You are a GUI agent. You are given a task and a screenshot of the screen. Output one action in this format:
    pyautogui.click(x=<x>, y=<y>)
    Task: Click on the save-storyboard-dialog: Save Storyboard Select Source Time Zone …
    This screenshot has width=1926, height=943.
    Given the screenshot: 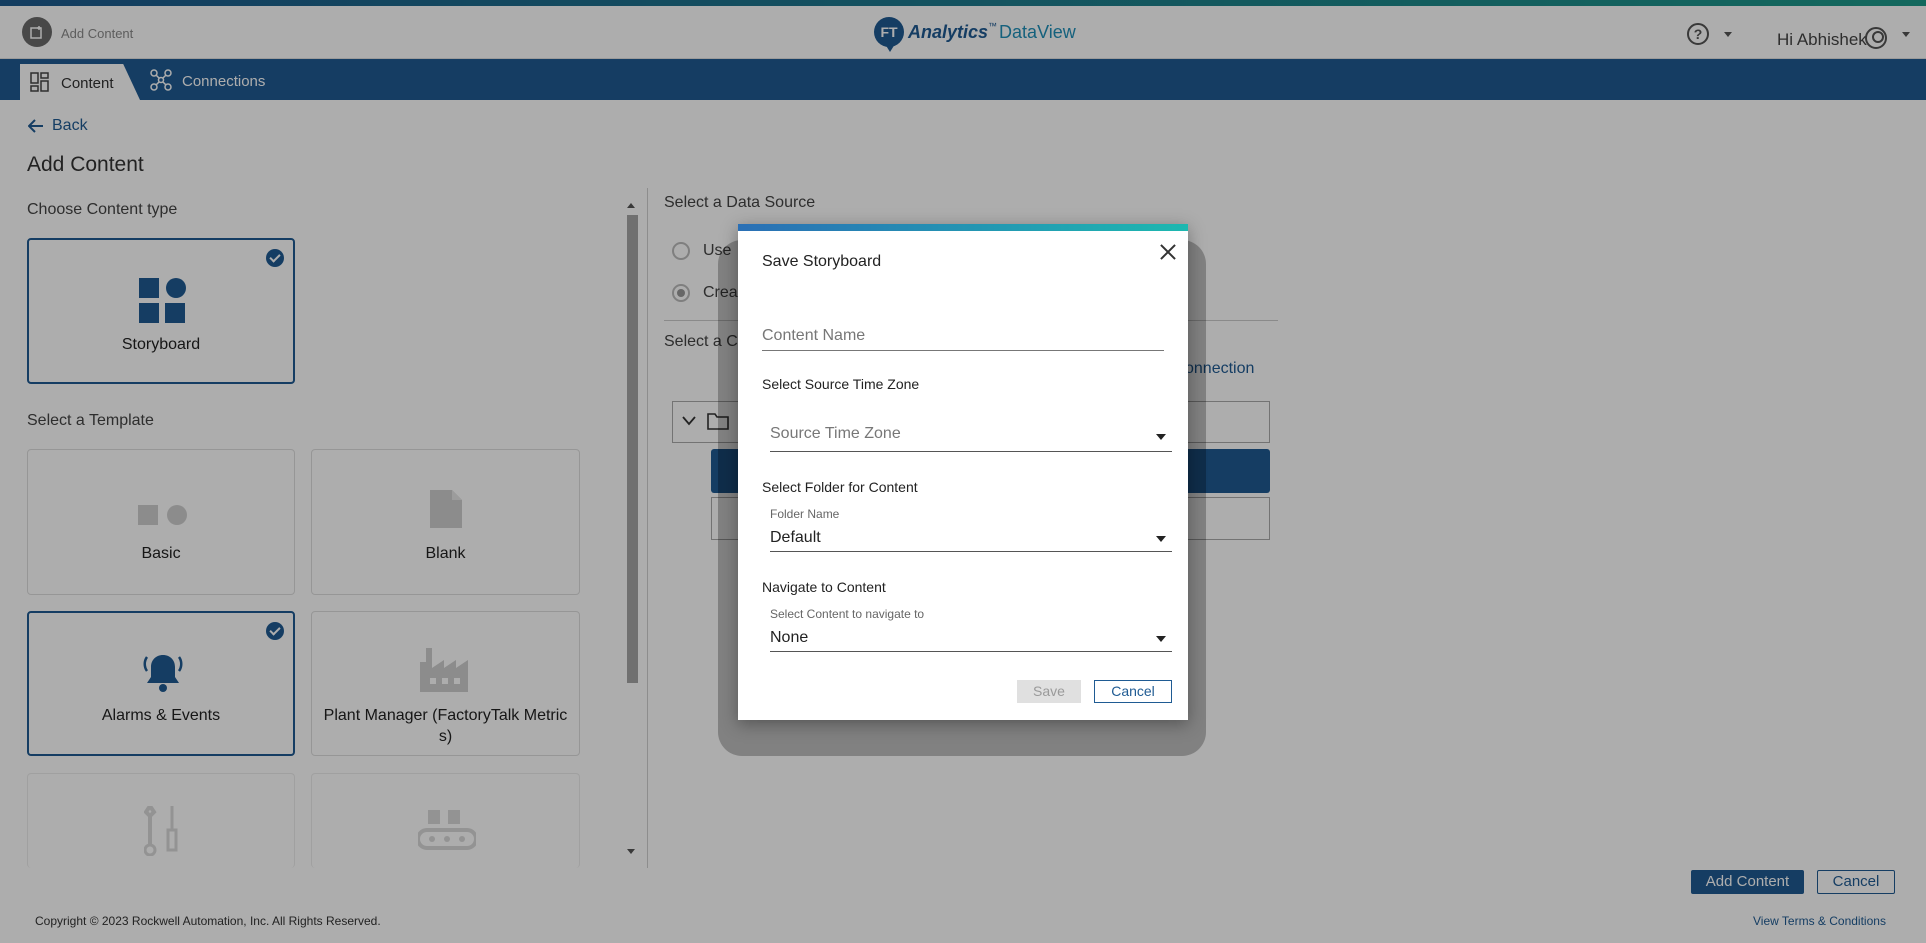 What is the action you would take?
    pyautogui.click(x=963, y=472)
    